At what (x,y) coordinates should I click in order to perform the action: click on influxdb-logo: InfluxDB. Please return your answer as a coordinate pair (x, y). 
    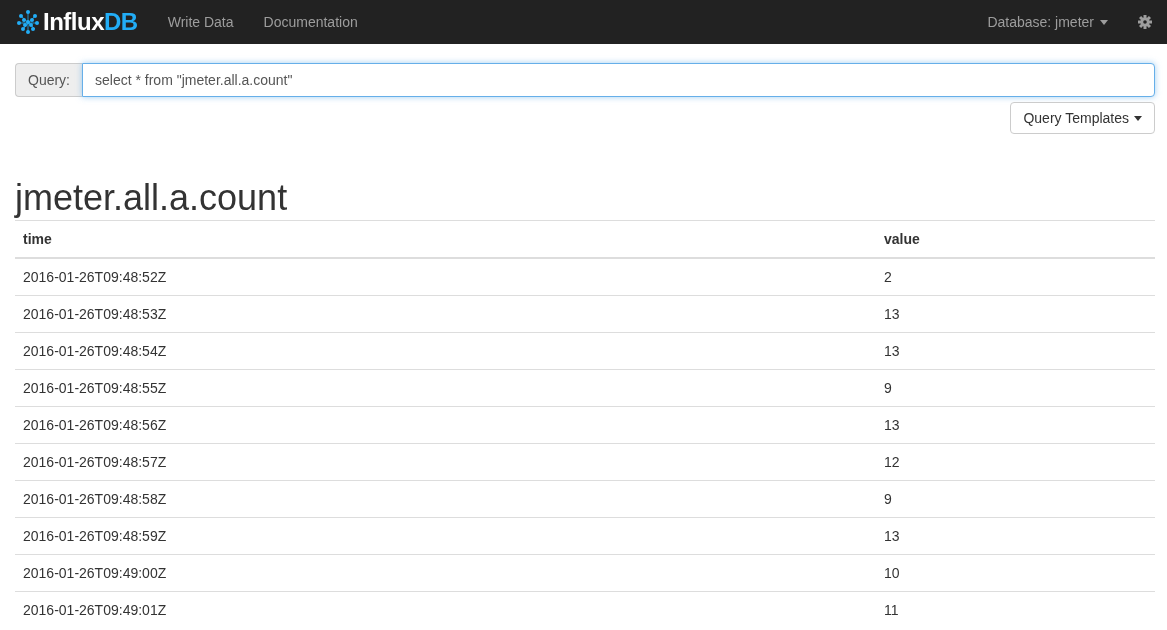
    Looking at the image, I should click on (76, 22).